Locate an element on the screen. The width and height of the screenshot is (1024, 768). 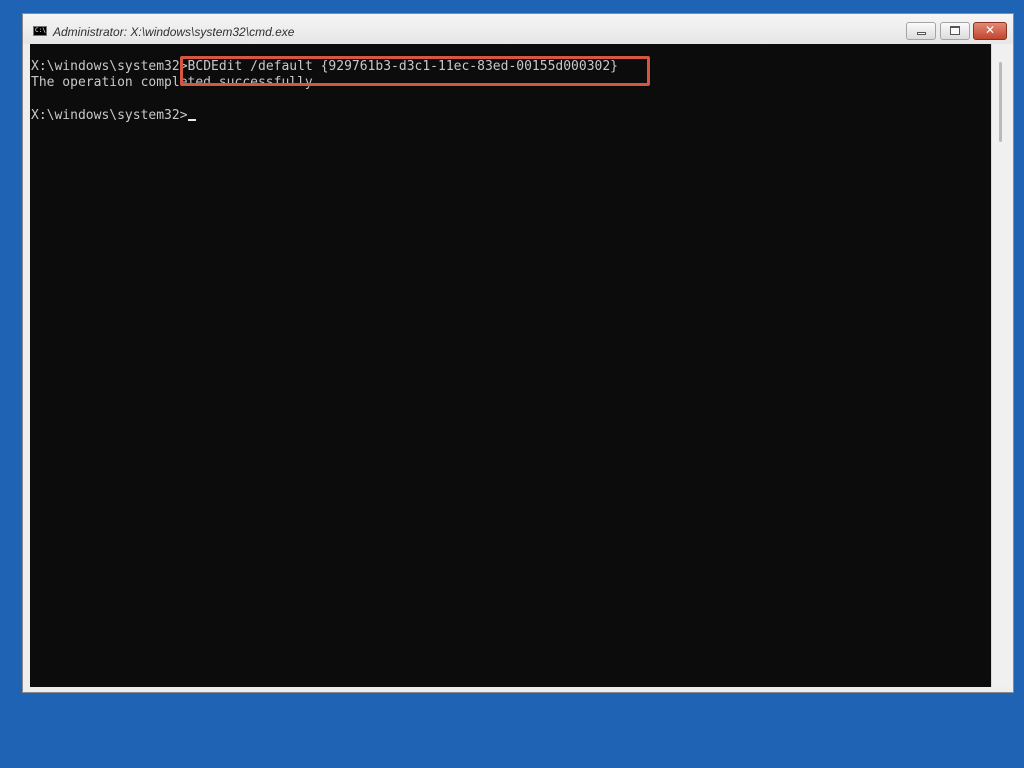
window-bottom-frame is located at coordinates (518, 689).